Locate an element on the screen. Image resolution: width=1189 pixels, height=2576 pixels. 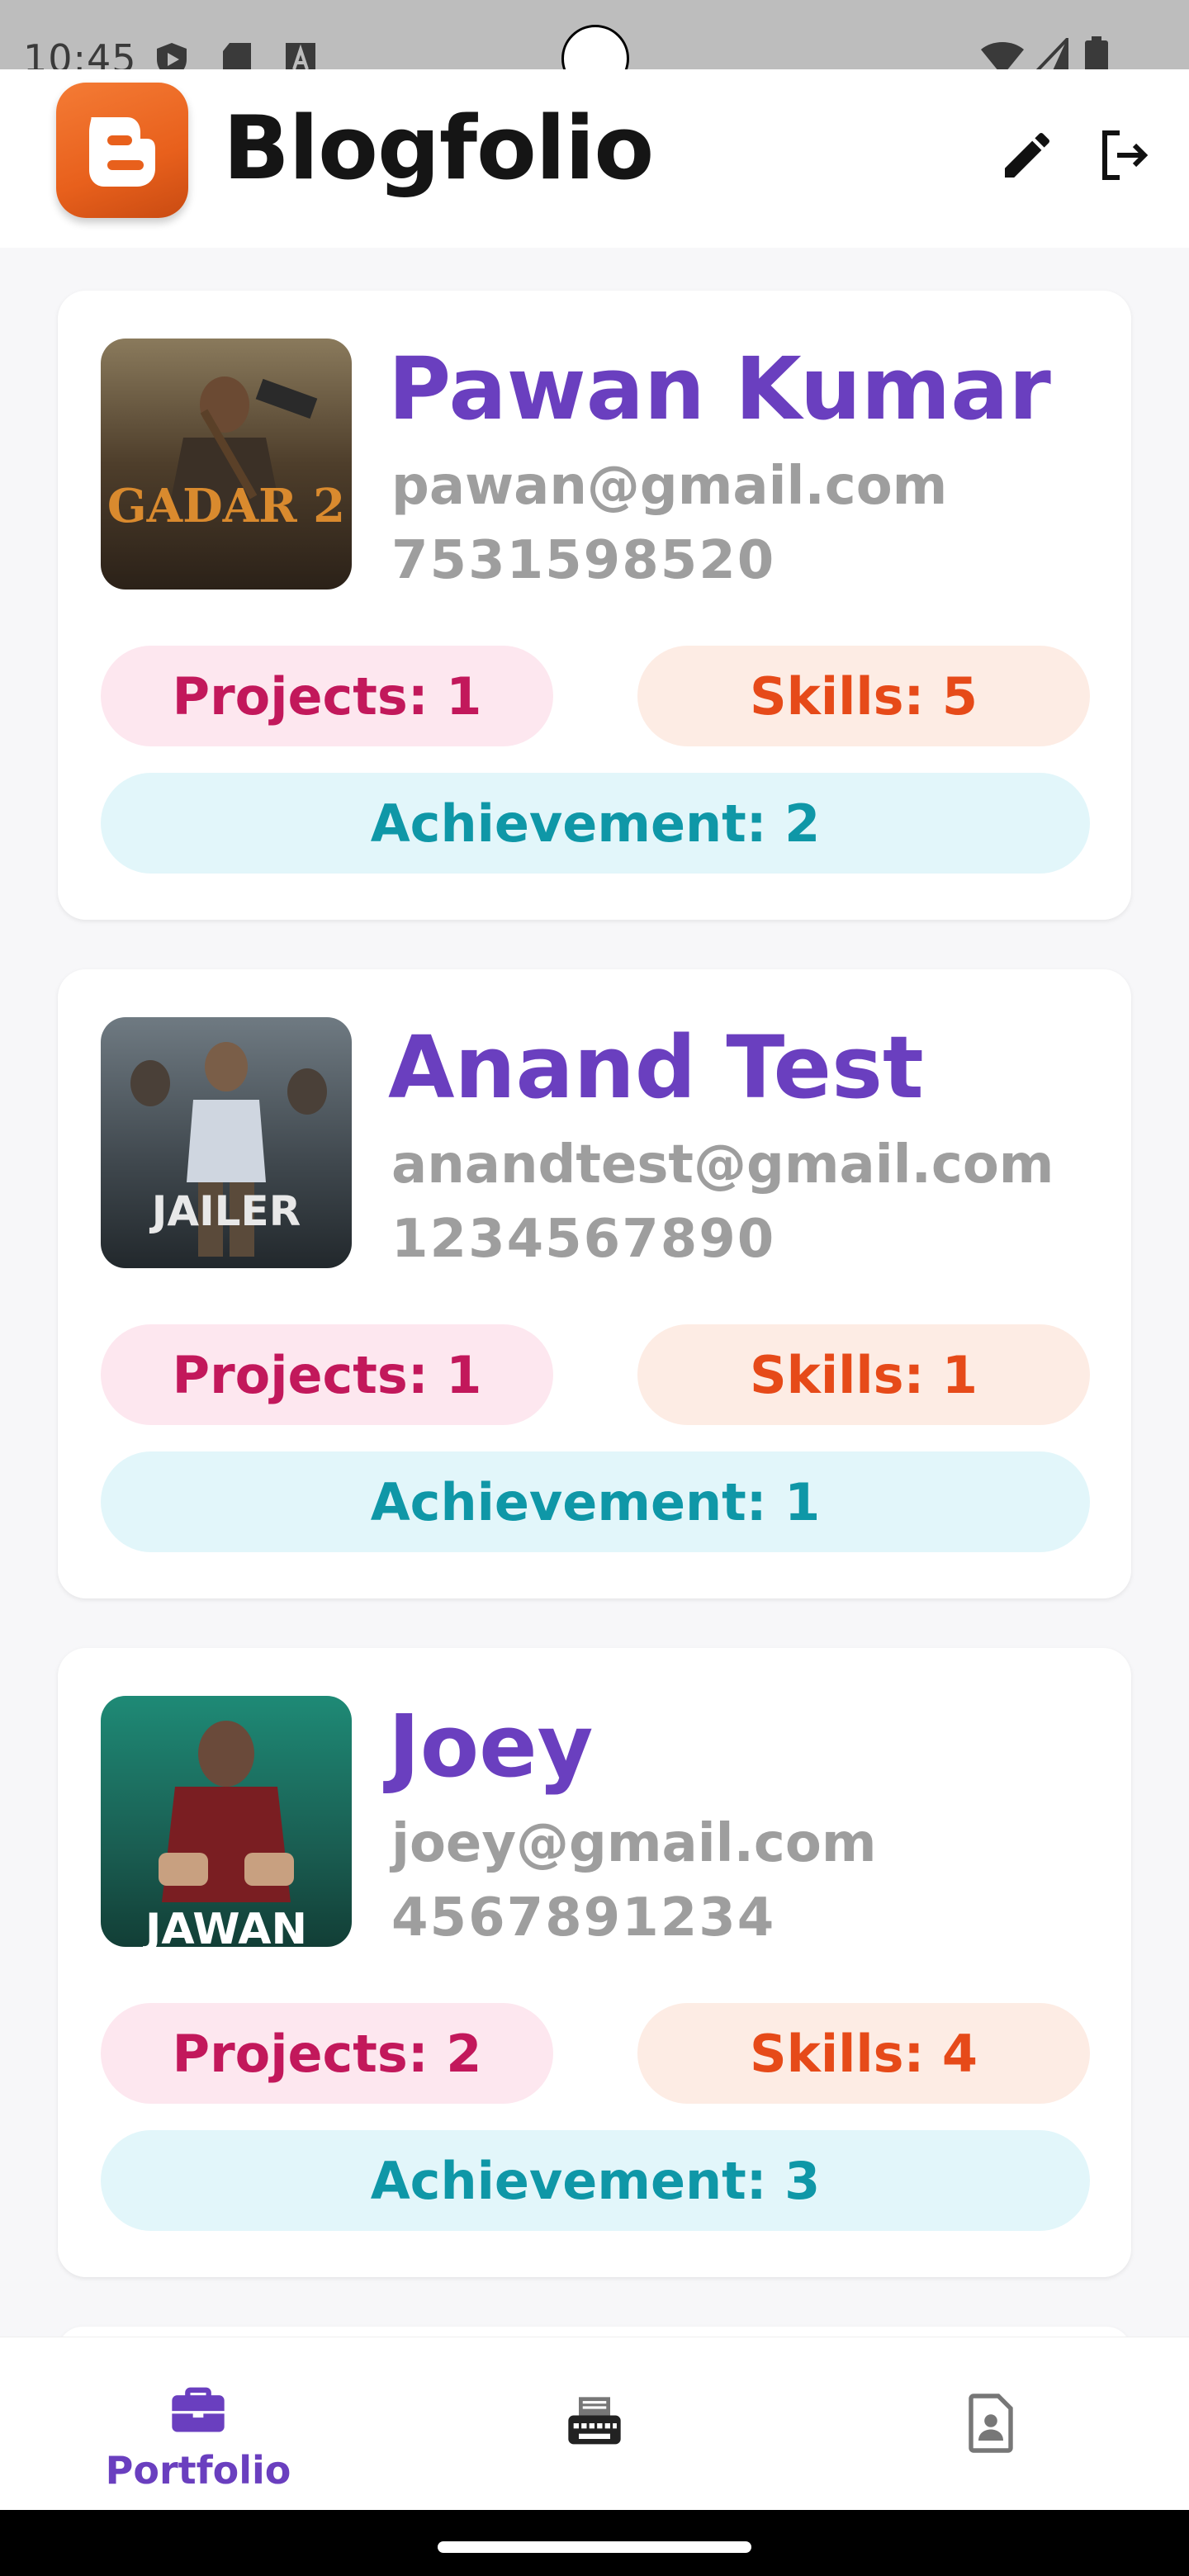
projects-count-chip: Projects: 2 is located at coordinates (327, 2053).